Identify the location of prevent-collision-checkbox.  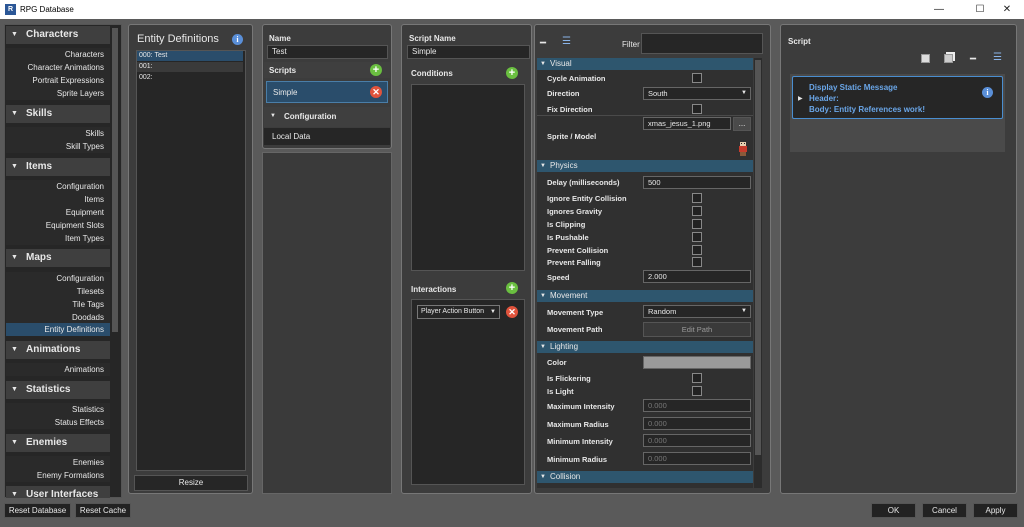
(697, 250).